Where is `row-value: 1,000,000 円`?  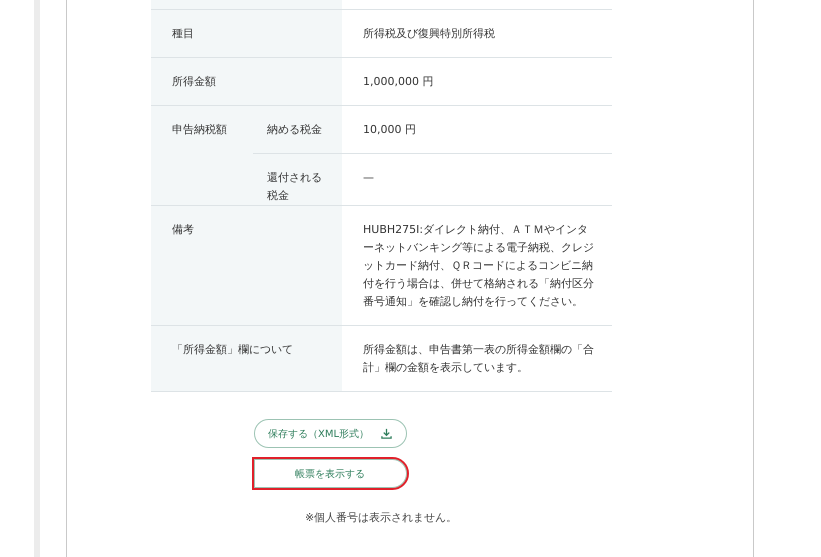 row-value: 1,000,000 円 is located at coordinates (398, 82).